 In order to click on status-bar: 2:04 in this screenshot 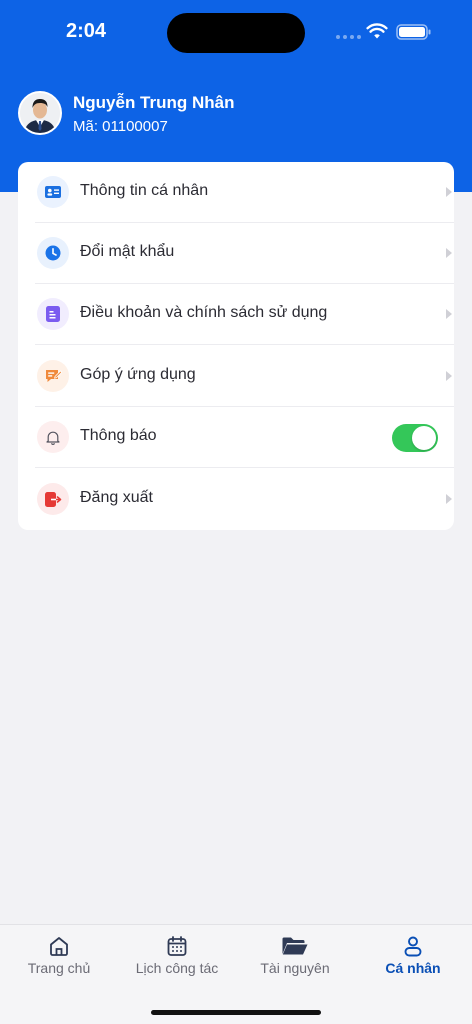, I will do `click(236, 32)`.